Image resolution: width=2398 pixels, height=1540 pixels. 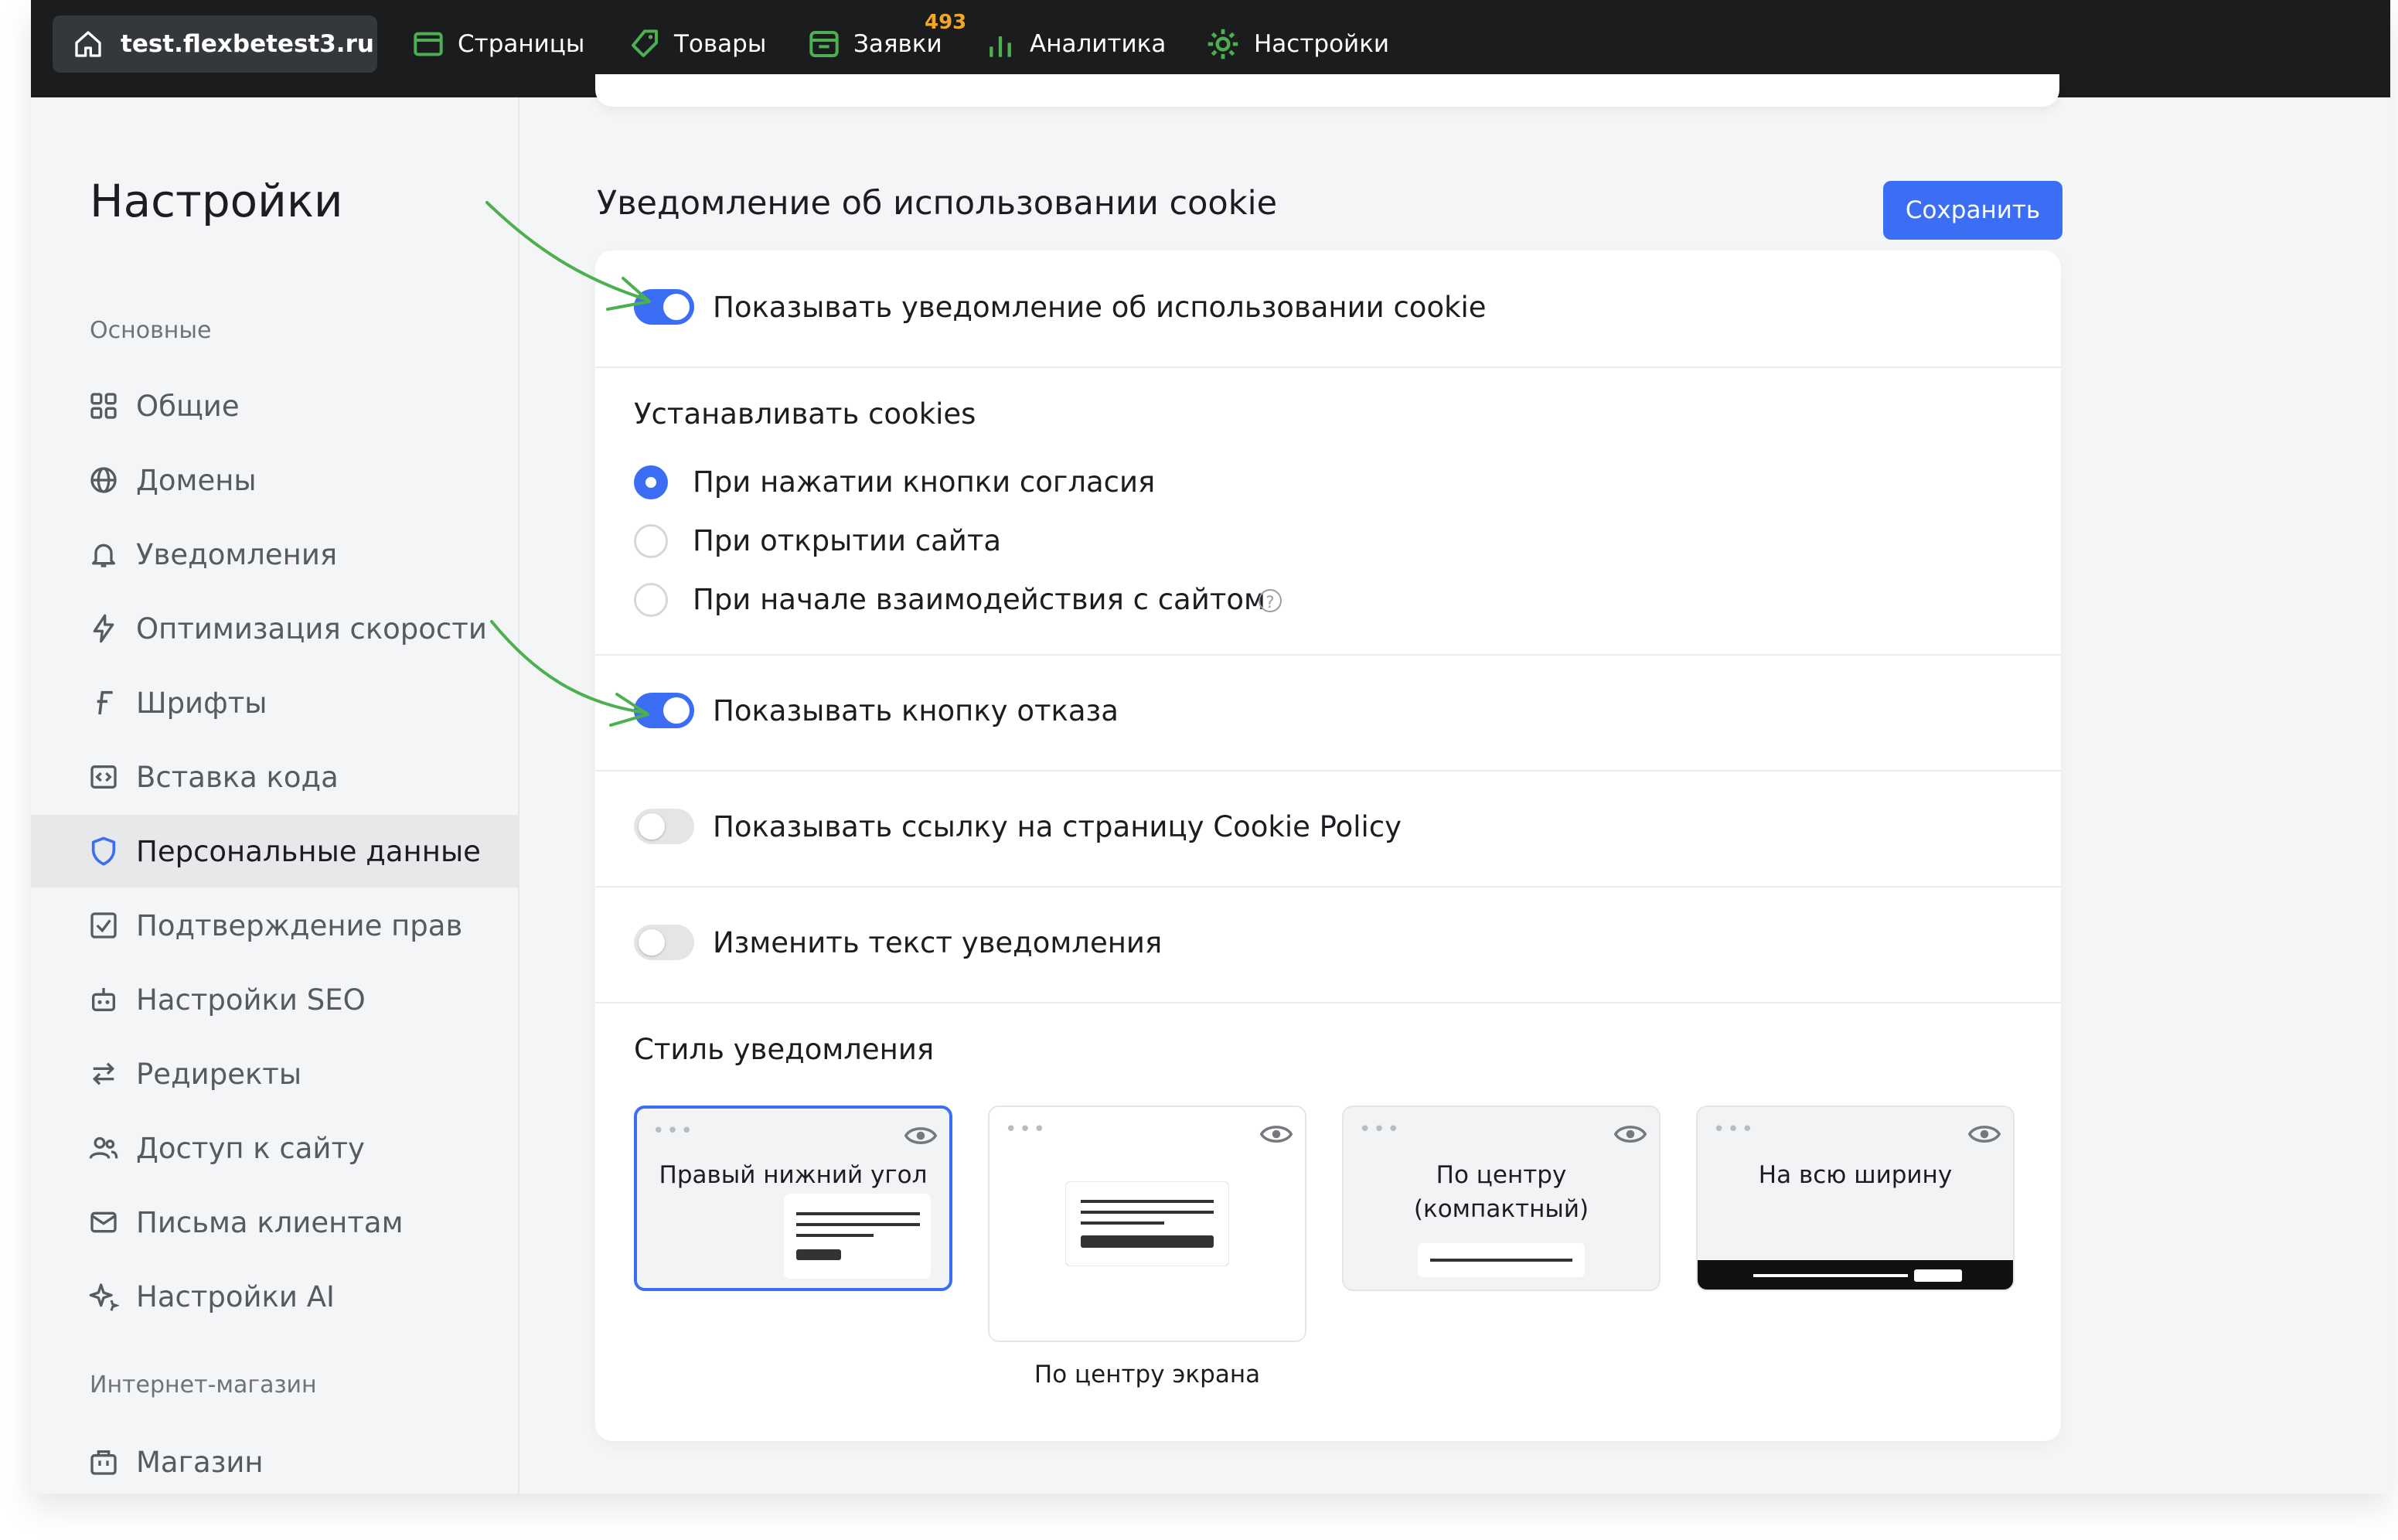 What do you see at coordinates (103, 406) in the screenshot?
I see `grid-icon` at bounding box center [103, 406].